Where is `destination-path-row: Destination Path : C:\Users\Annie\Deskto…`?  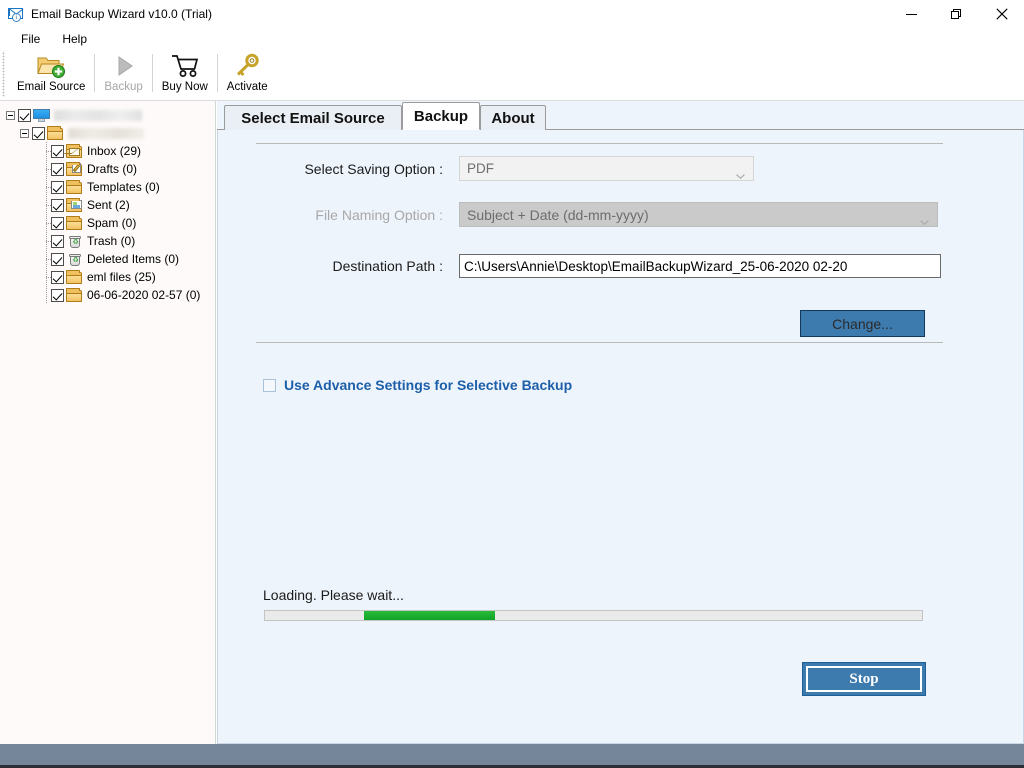 destination-path-row: Destination Path : C:\Users\Annie\Deskto… is located at coordinates (603, 266).